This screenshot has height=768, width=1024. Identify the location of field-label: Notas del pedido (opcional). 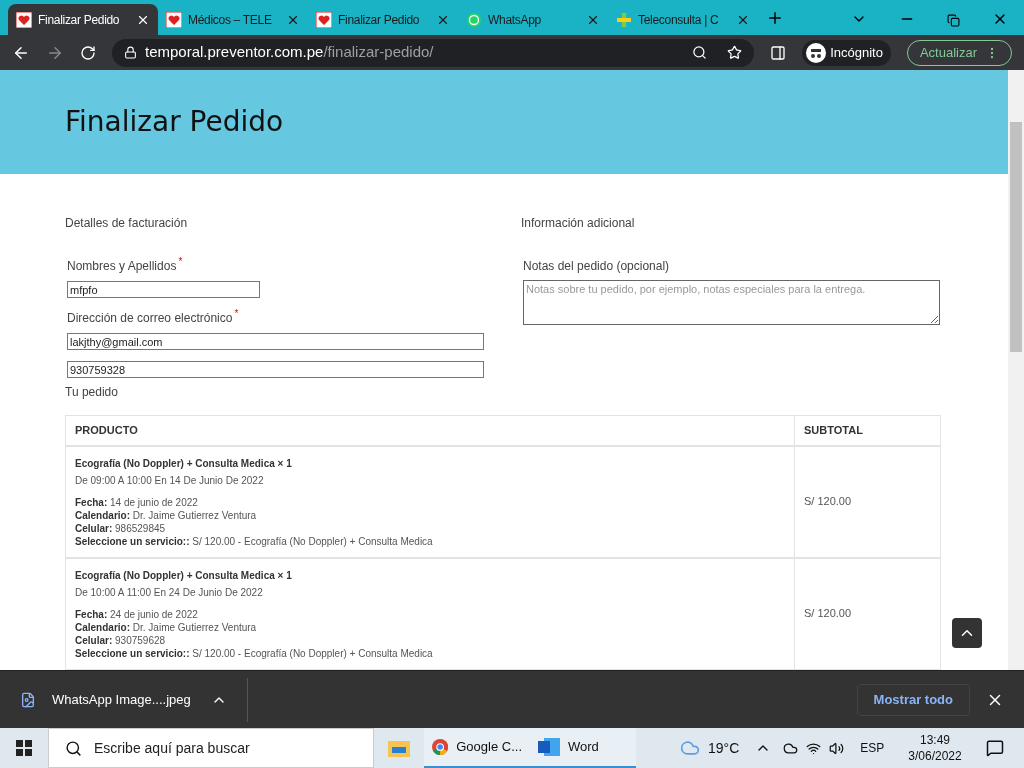
(596, 266).